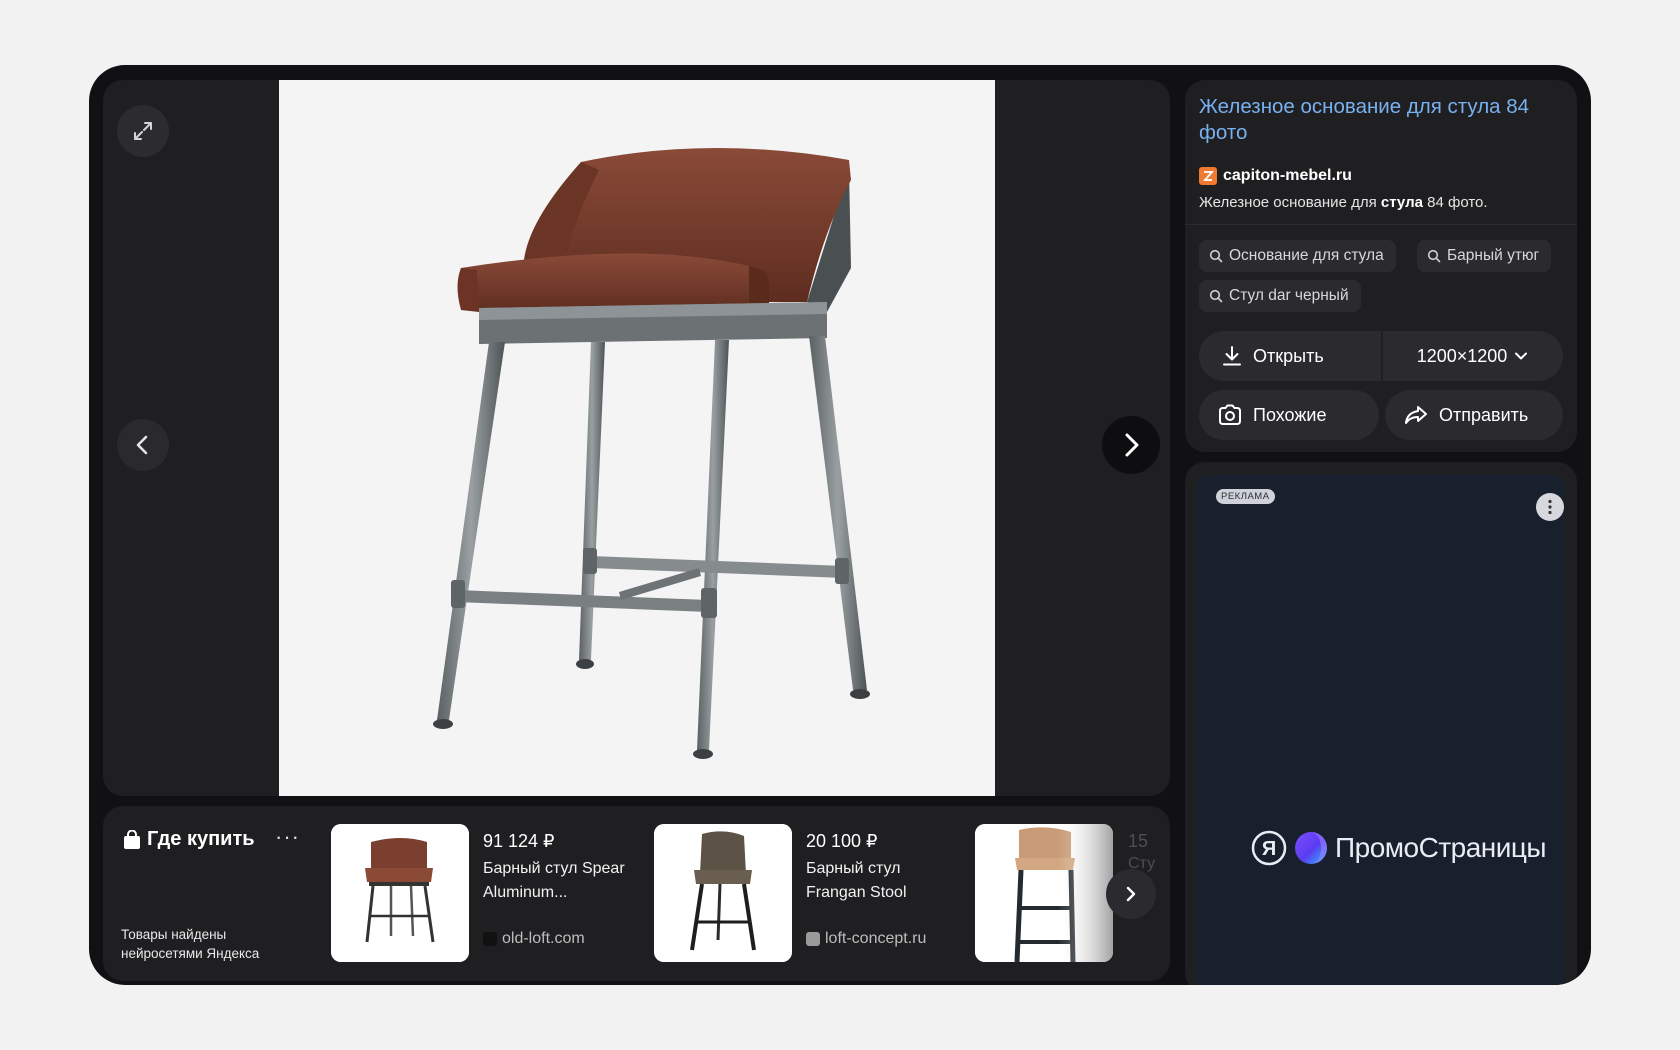  Describe the element at coordinates (1462, 355) in the screenshot. I see `image-size-label: 1200×1200` at that location.